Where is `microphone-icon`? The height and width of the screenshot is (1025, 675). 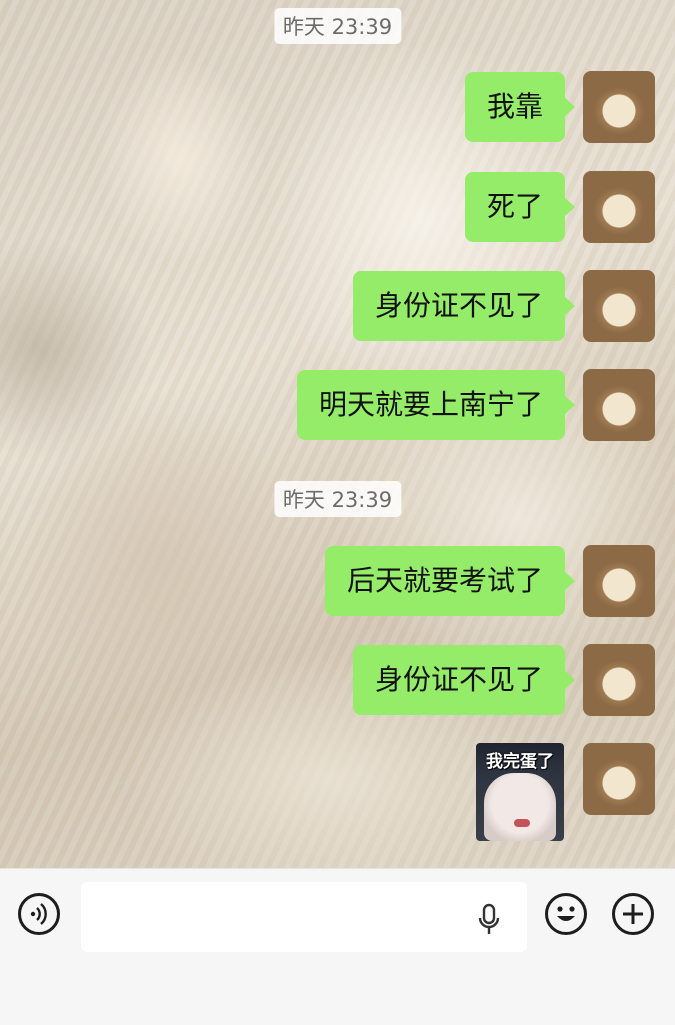
microphone-icon is located at coordinates (489, 920).